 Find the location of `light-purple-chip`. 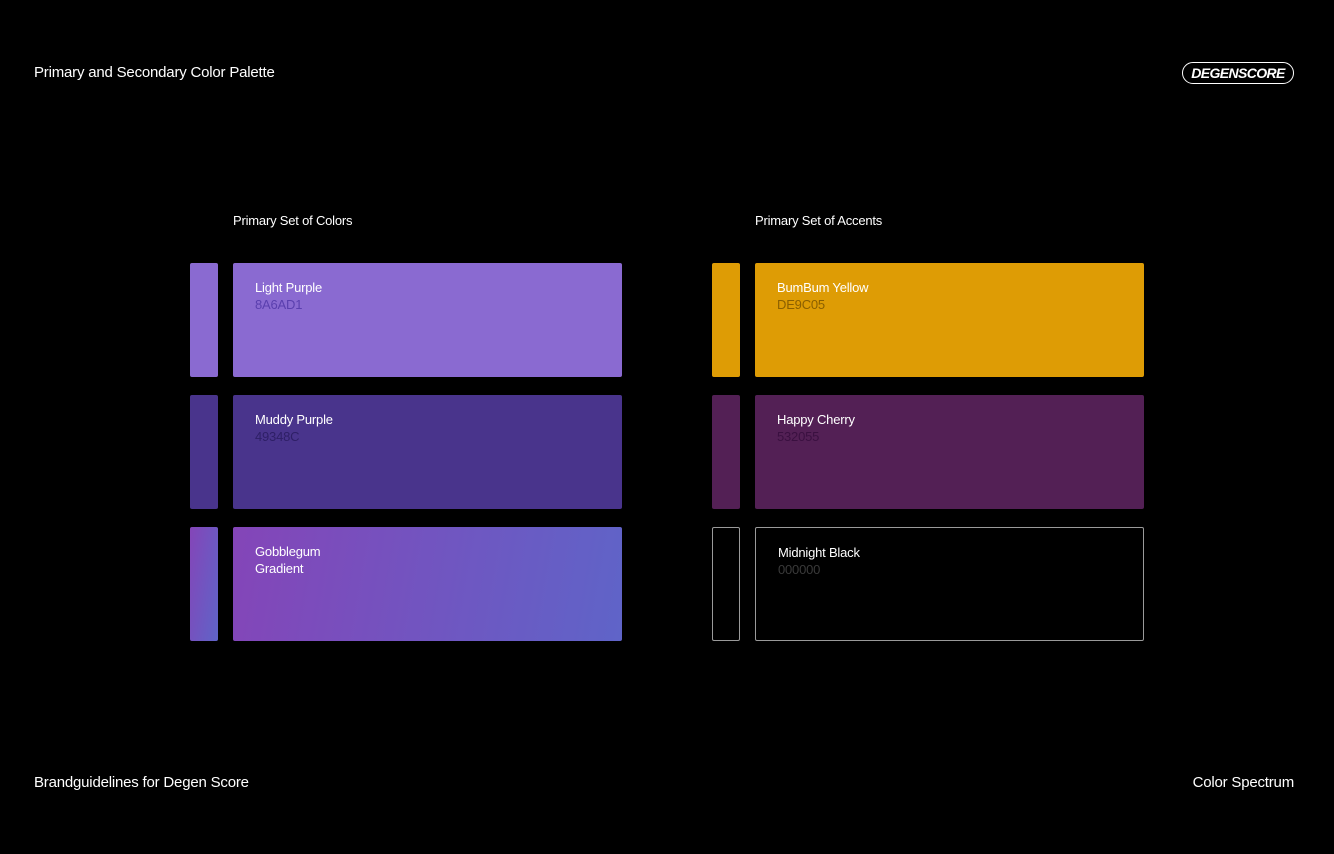

light-purple-chip is located at coordinates (204, 320).